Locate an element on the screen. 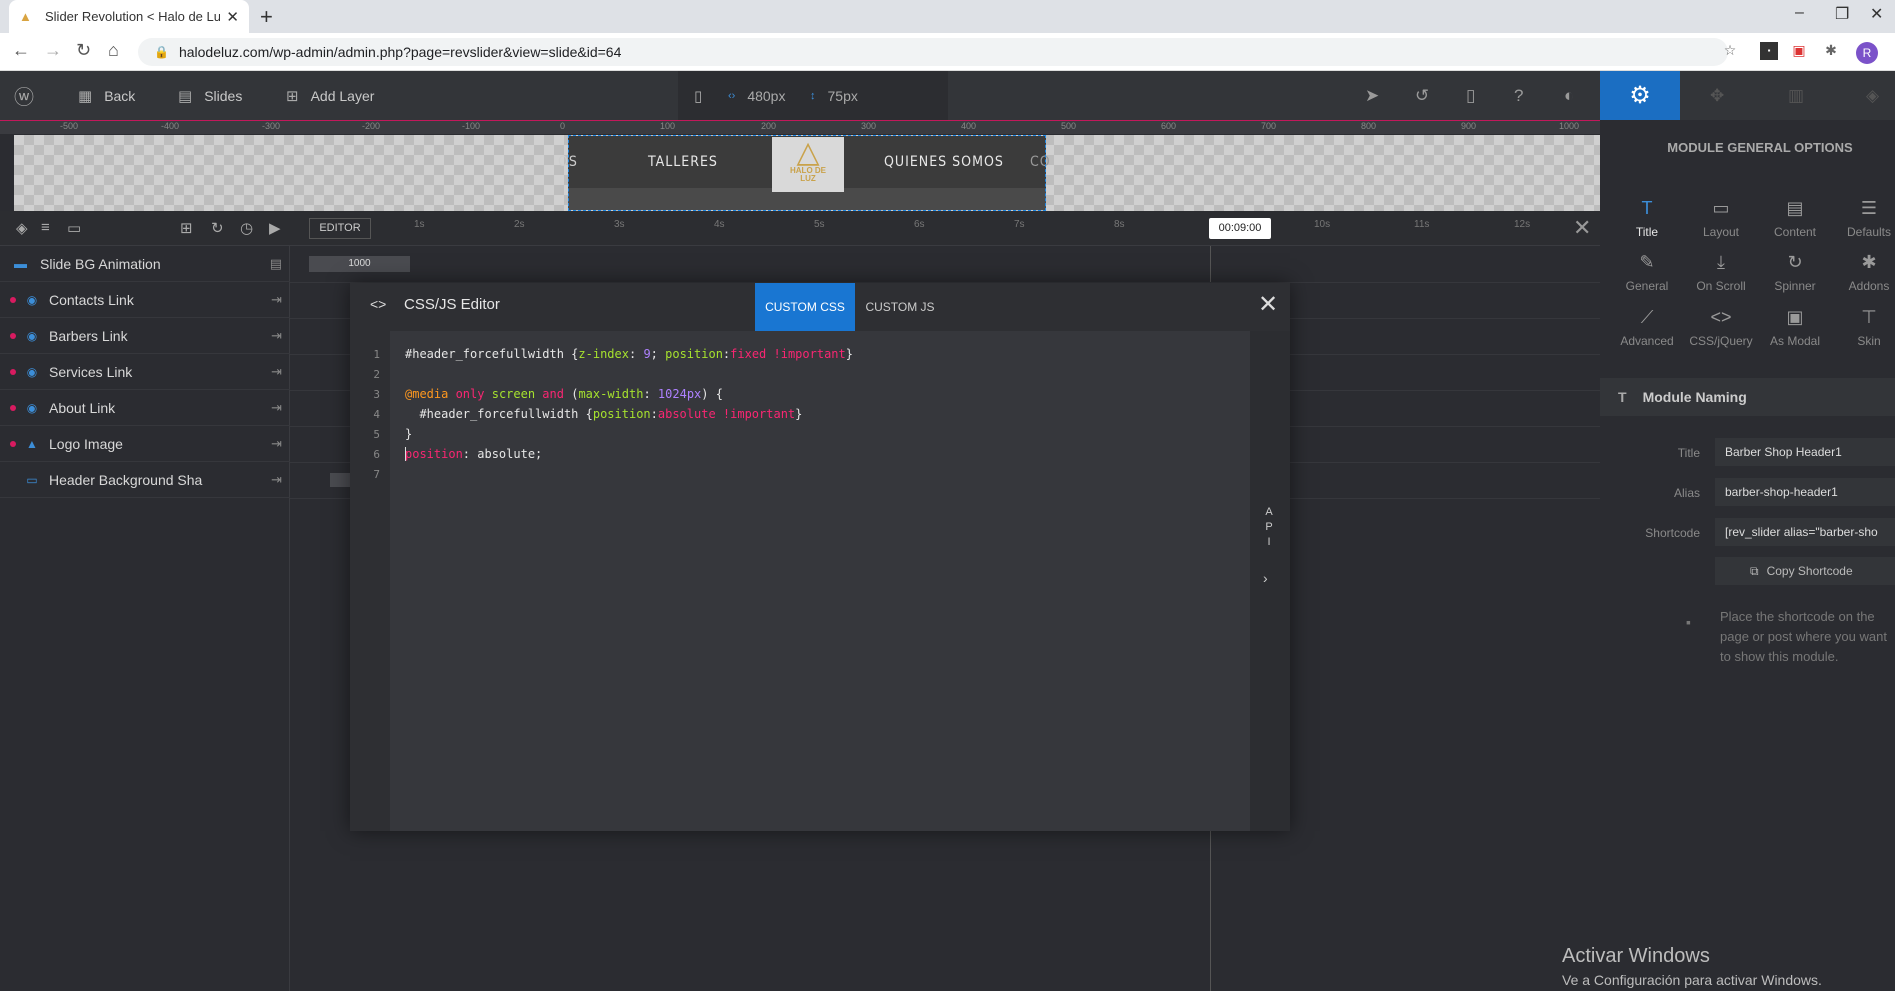  close-timeline-icon: ✕ is located at coordinates (1582, 228).